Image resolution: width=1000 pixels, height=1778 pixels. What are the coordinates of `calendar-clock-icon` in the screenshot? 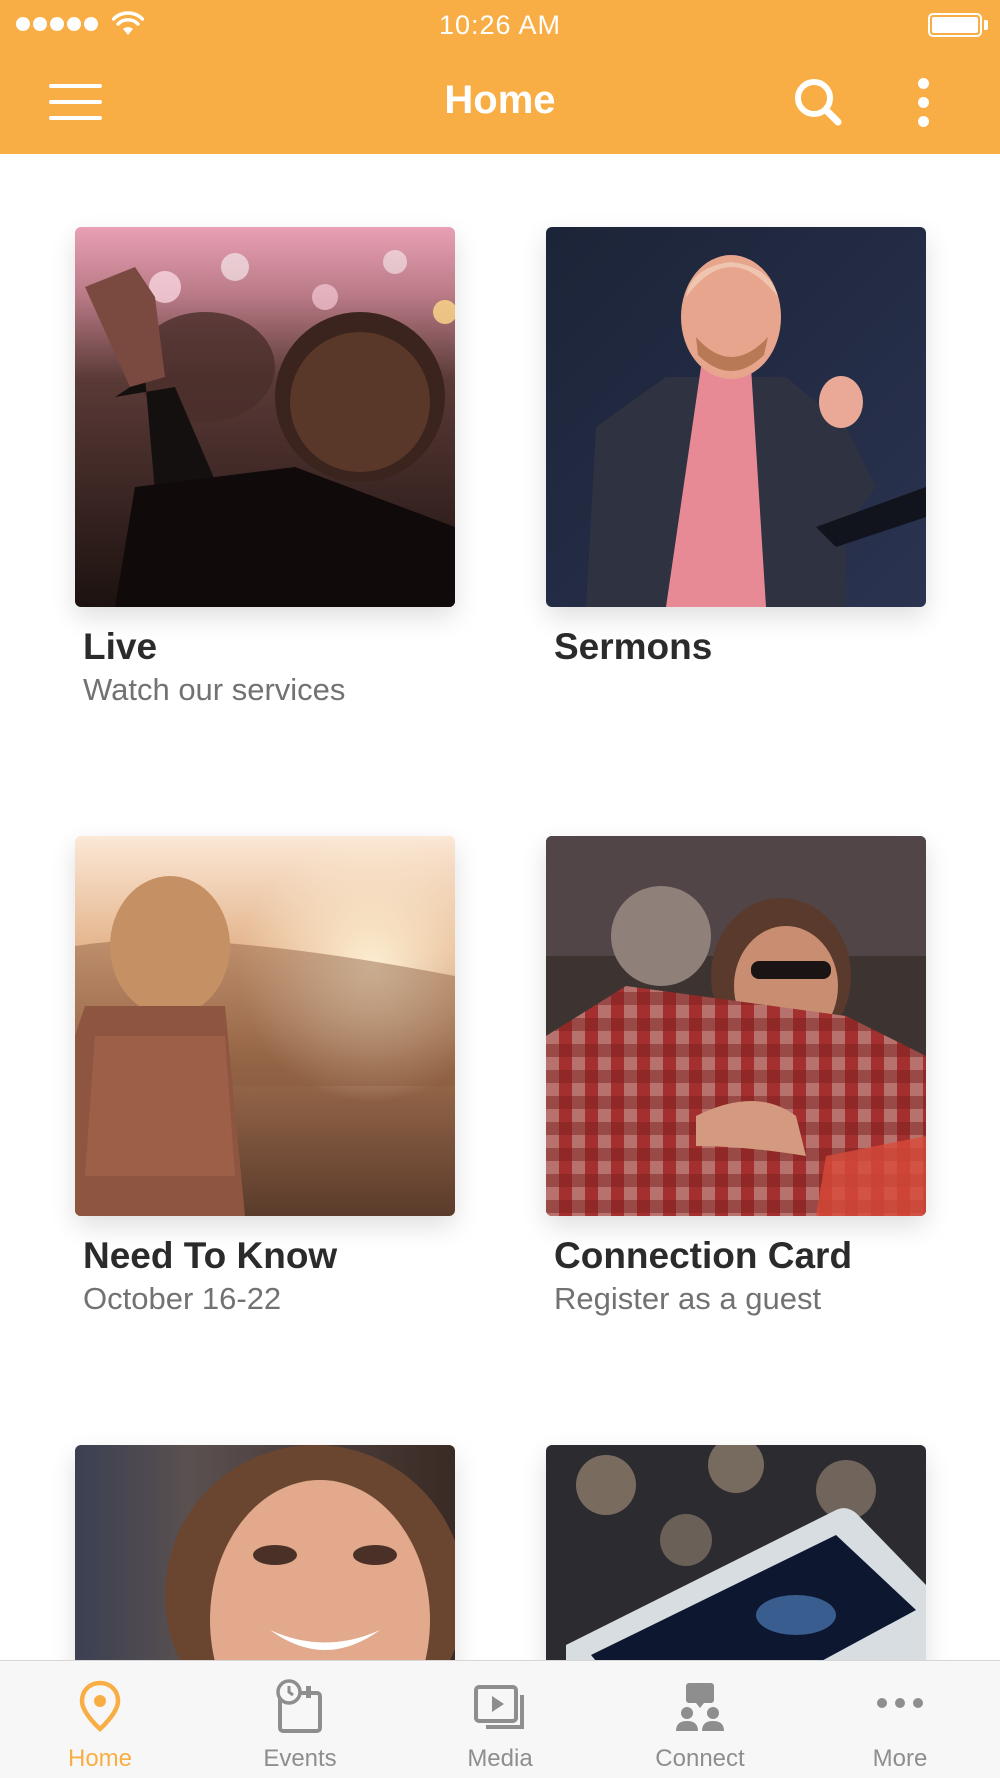 It's located at (299, 1706).